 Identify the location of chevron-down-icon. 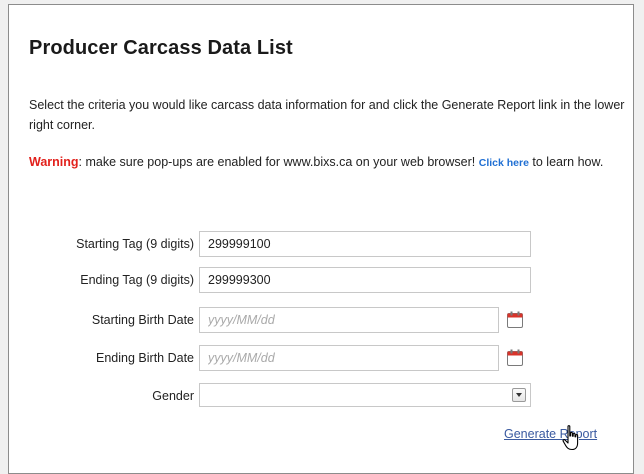
(519, 395).